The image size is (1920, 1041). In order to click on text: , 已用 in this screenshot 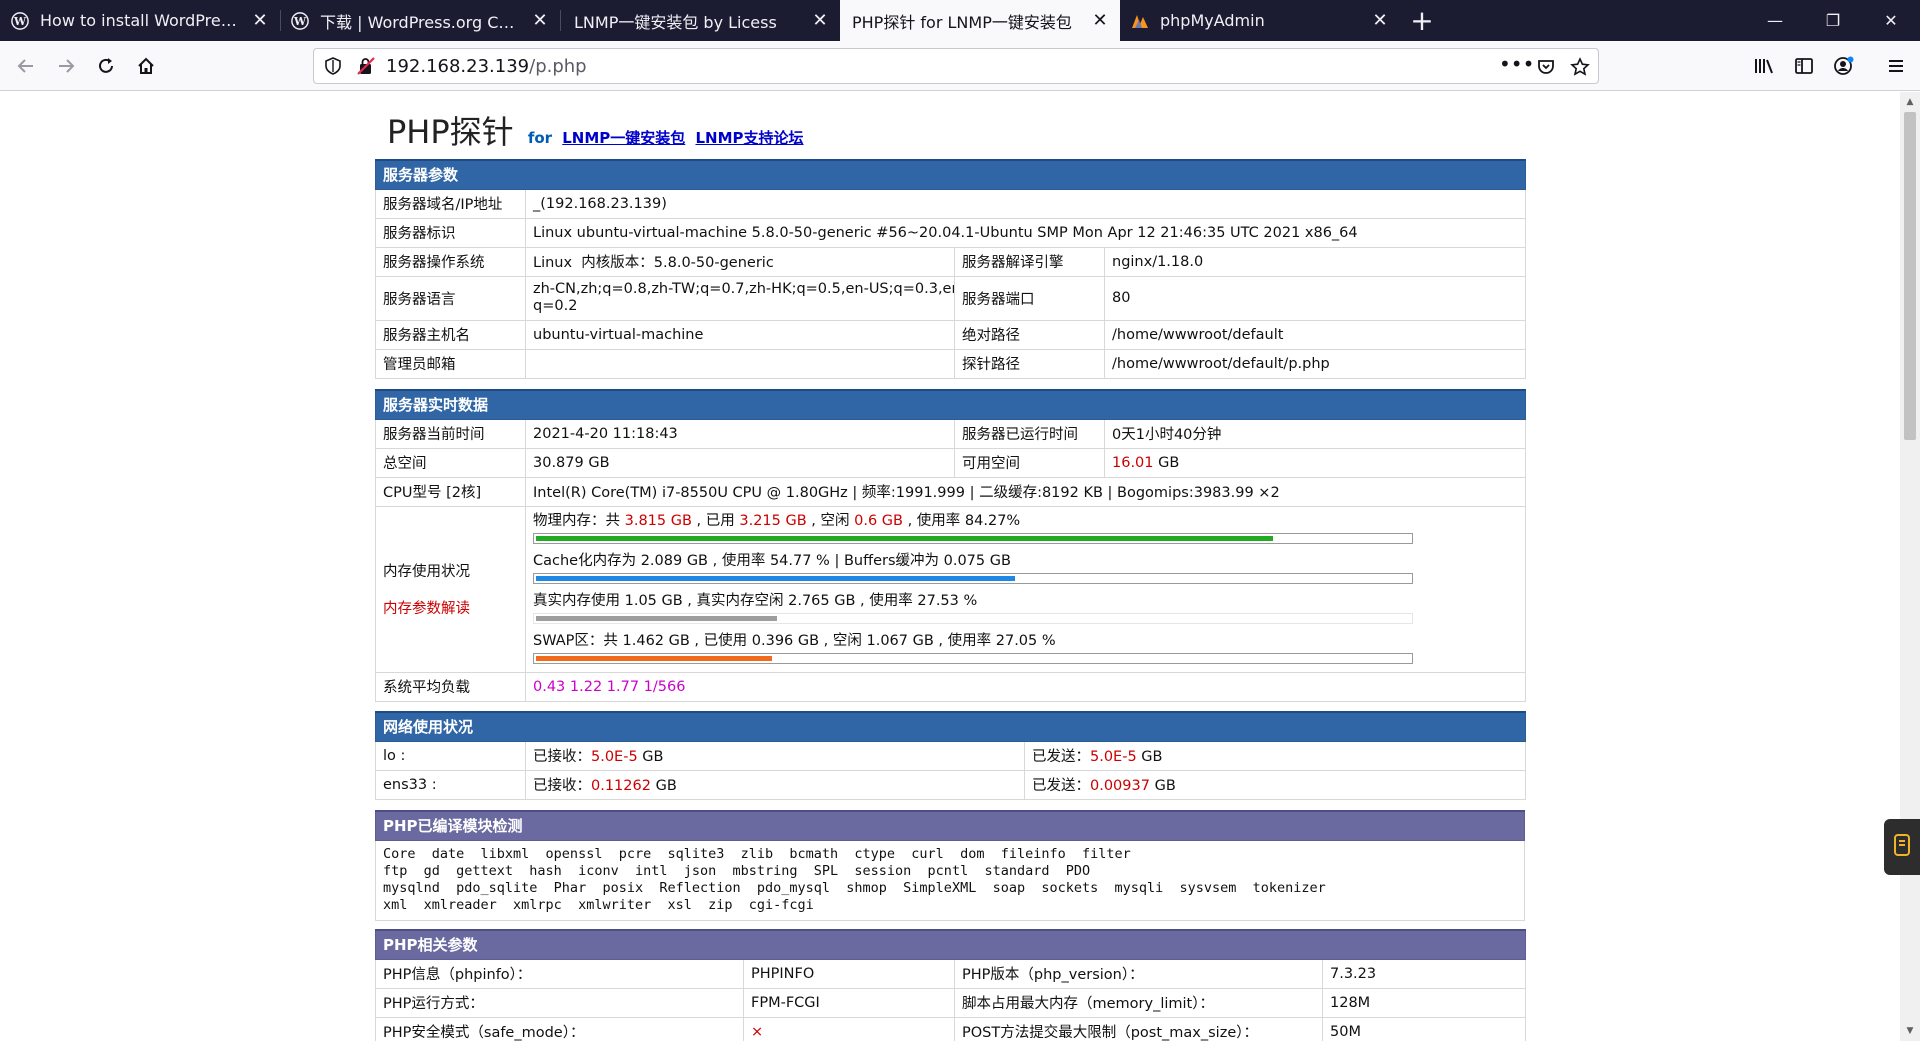, I will do `click(715, 520)`.